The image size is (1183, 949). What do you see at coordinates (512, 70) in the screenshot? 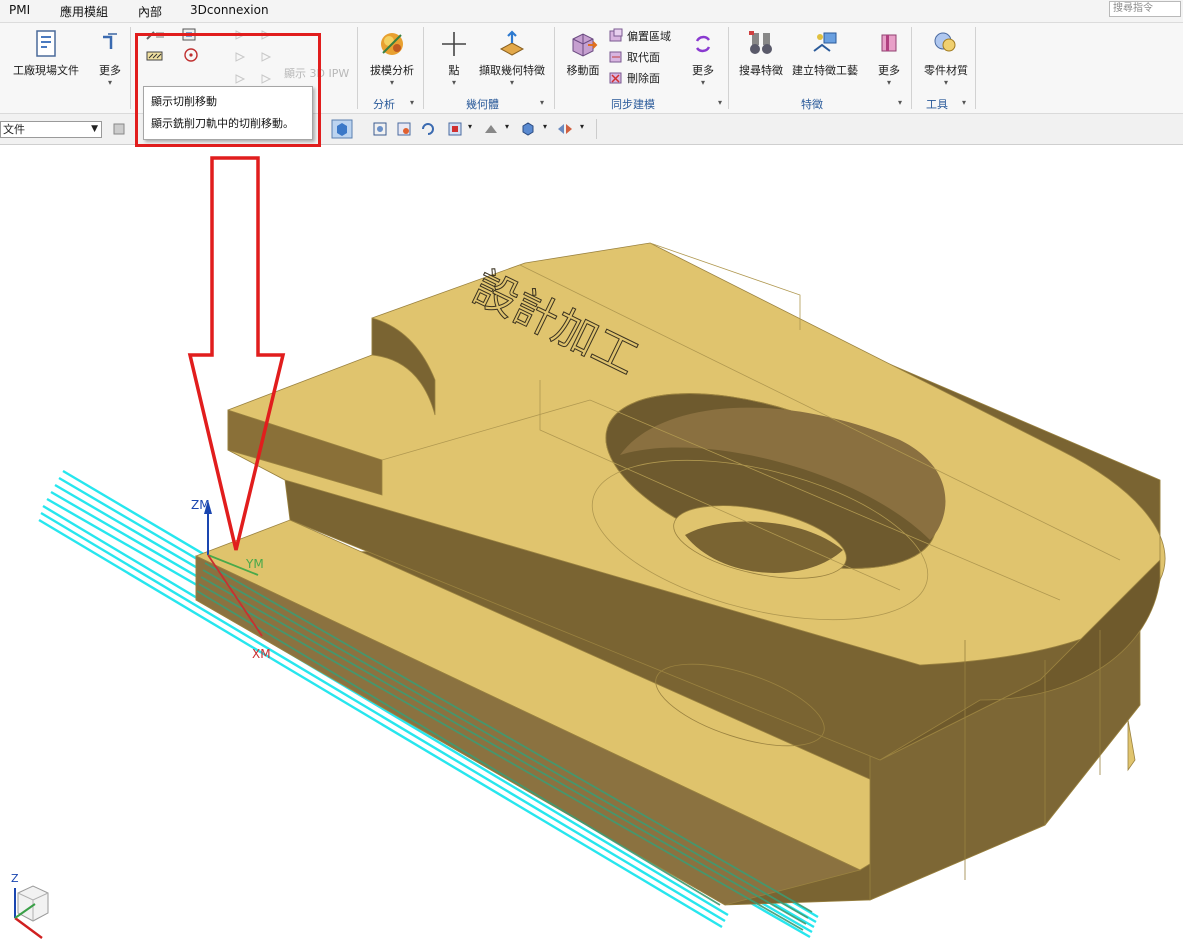
I see `extract-geometry-label: 擷取幾何特徵` at bounding box center [512, 70].